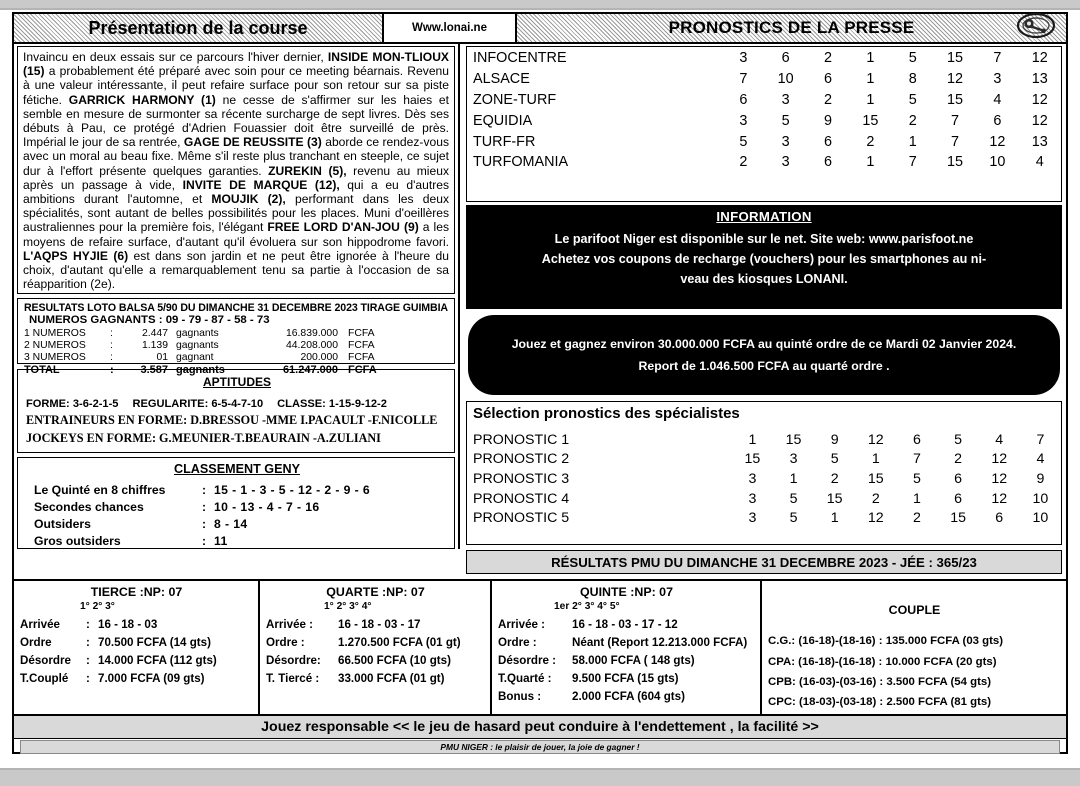 Image resolution: width=1080 pixels, height=786 pixels. What do you see at coordinates (204, 489) in the screenshot?
I see `geny-row-colon: :` at bounding box center [204, 489].